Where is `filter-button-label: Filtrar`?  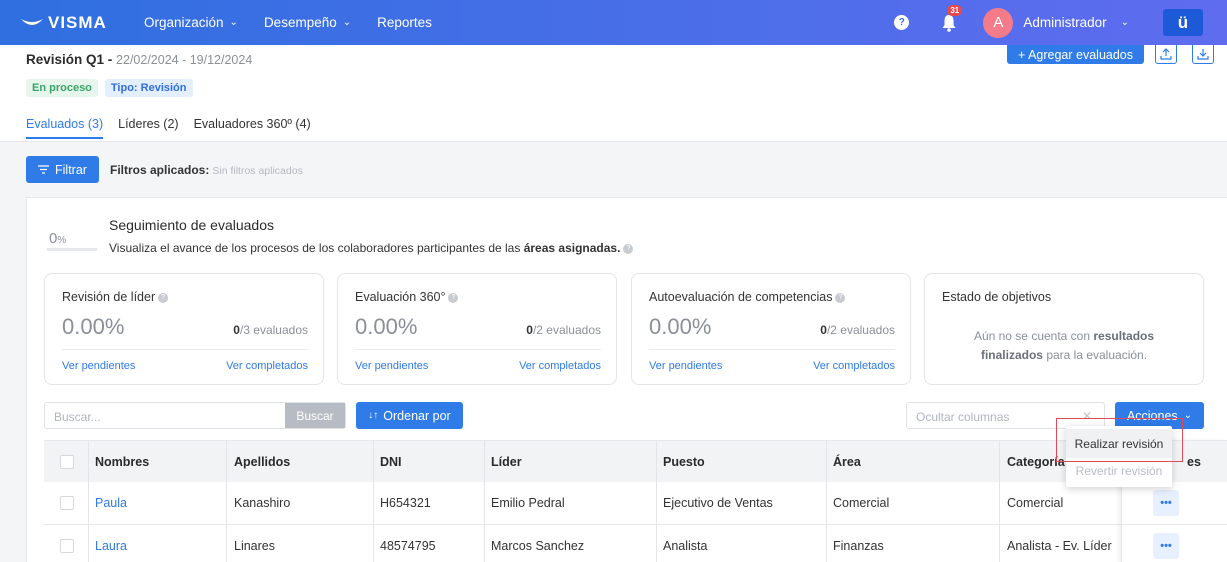
filter-button-label: Filtrar is located at coordinates (71, 169).